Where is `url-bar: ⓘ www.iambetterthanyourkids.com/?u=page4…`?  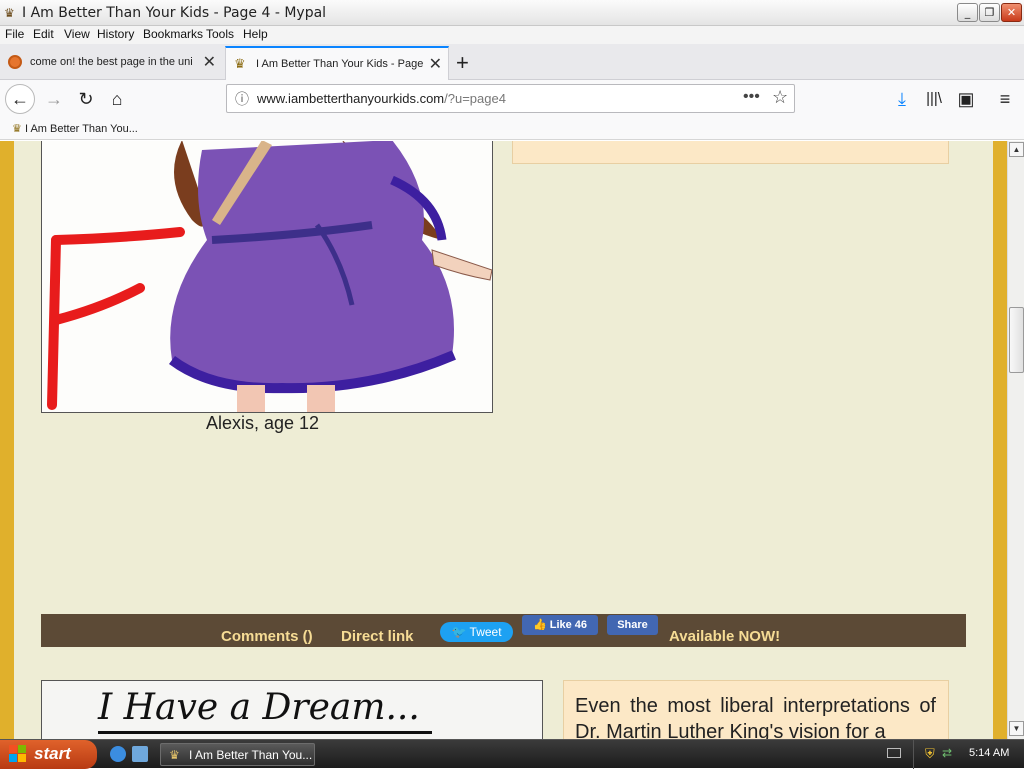
url-bar: ⓘ www.iambetterthanyourkids.com/?u=page4… is located at coordinates (510, 98).